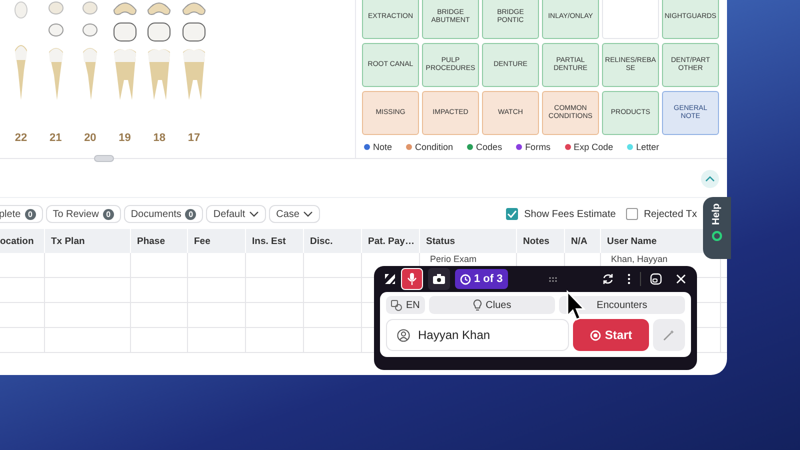 The width and height of the screenshot is (800, 450). I want to click on tooth-number: 21, so click(55, 138).